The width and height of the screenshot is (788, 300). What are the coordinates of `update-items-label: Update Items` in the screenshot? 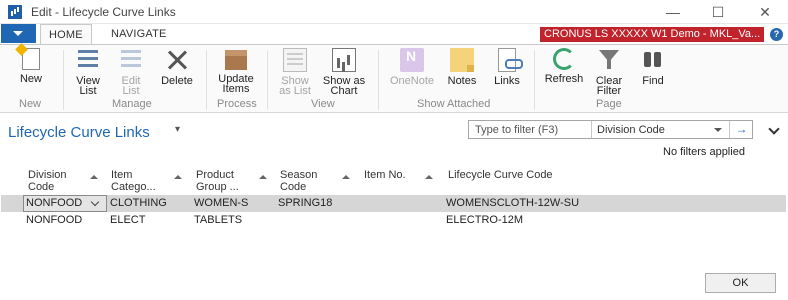 It's located at (236, 84).